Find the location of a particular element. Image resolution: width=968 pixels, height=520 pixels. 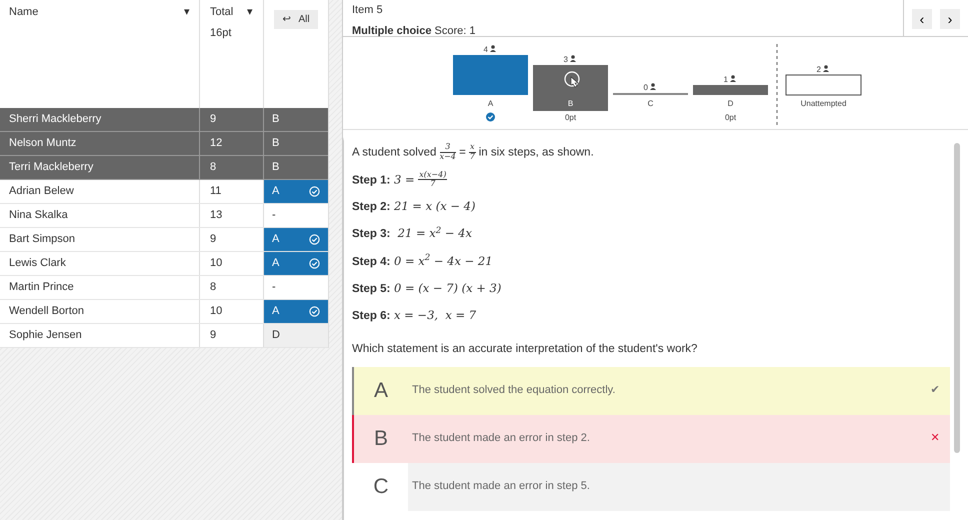

choice-text: The student solved the equation correctly. is located at coordinates (513, 390).